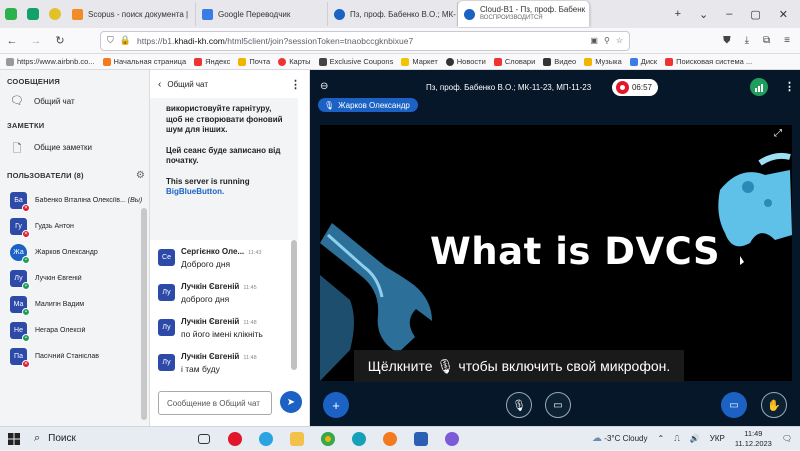 This screenshot has width=800, height=451. Describe the element at coordinates (198, 61) in the screenshot. I see `yandex-icon` at that location.